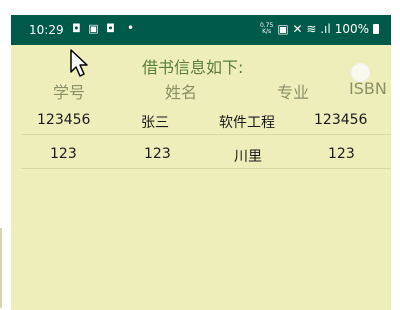 This screenshot has height=310, width=400. What do you see at coordinates (193, 67) in the screenshot?
I see `page-title: 借书信息如下:` at bounding box center [193, 67].